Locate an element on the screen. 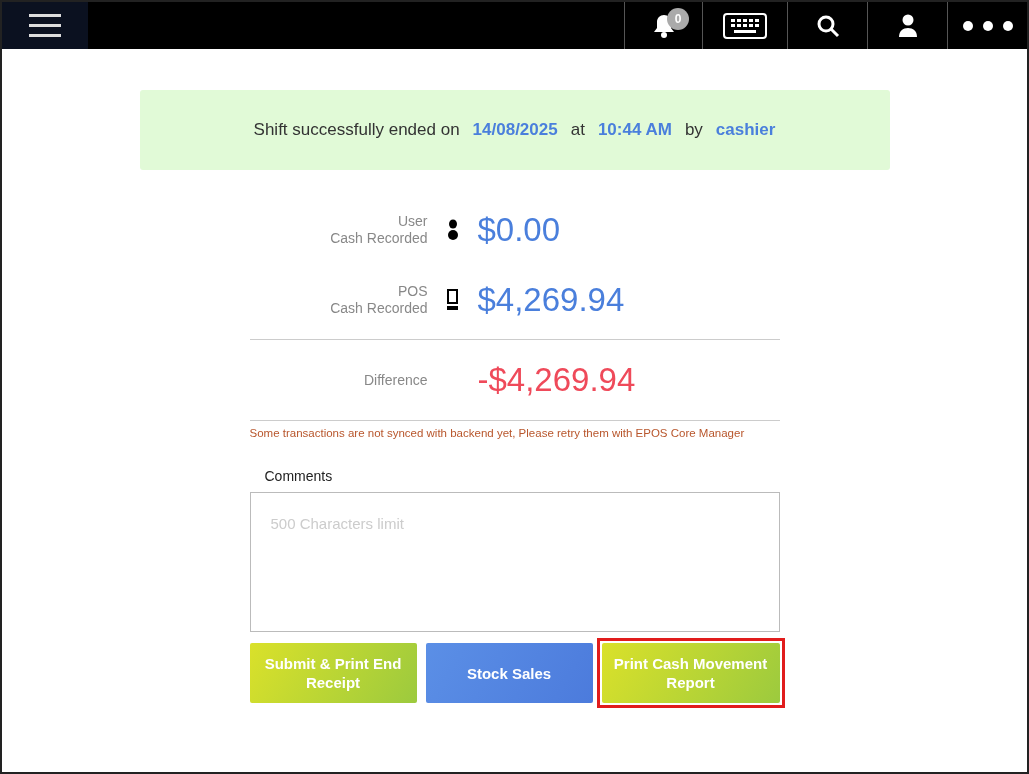 Image resolution: width=1029 pixels, height=774 pixels. action-button: Submit & Print End Receipt is located at coordinates (333, 673).